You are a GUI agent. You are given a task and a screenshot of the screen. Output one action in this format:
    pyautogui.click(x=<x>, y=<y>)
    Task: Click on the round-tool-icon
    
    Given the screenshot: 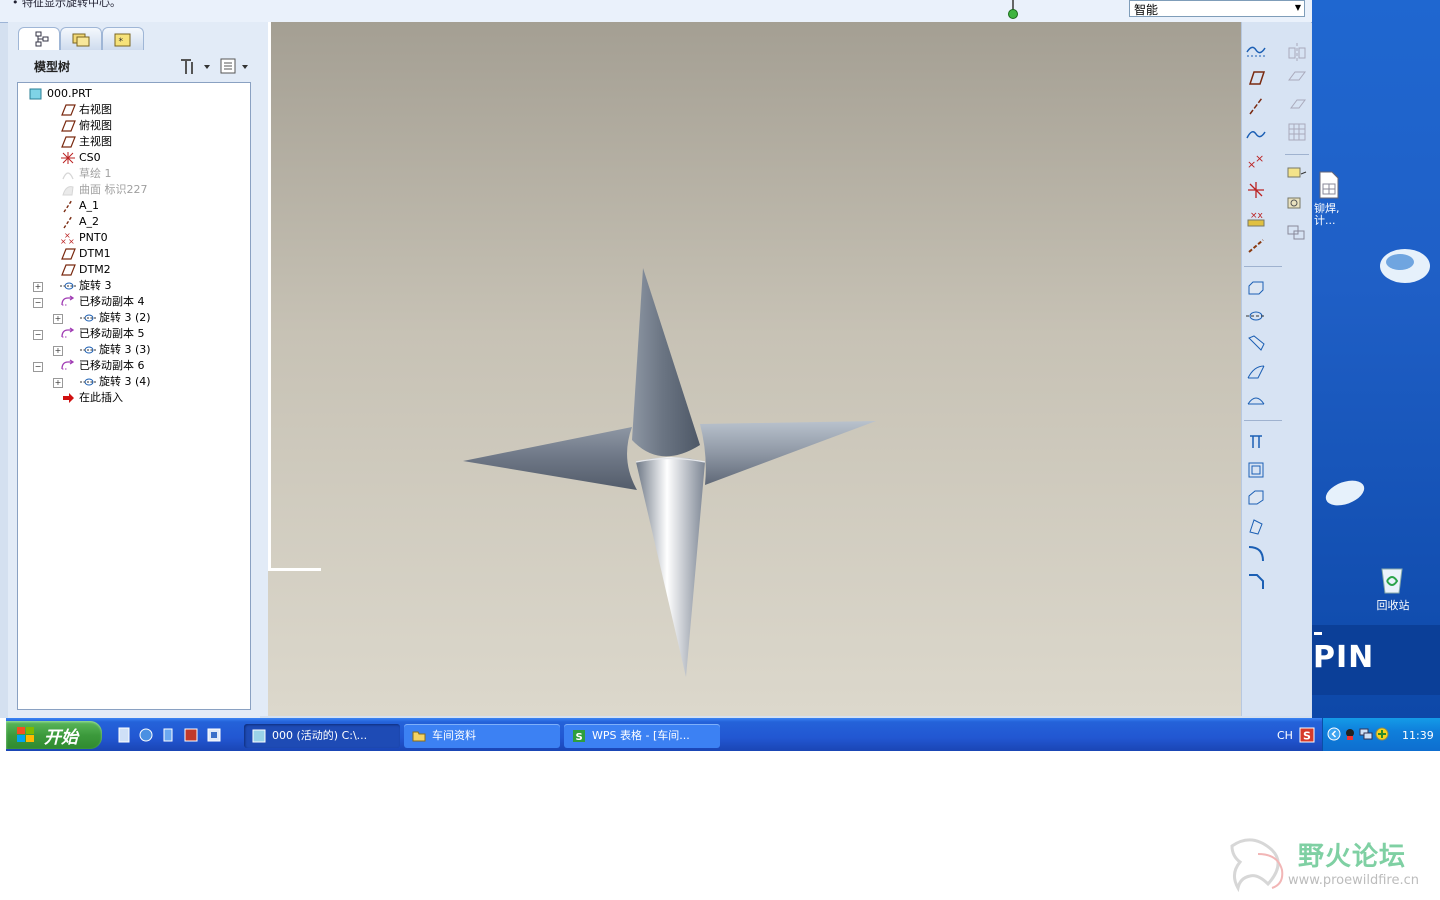 What is the action you would take?
    pyautogui.click(x=1256, y=554)
    